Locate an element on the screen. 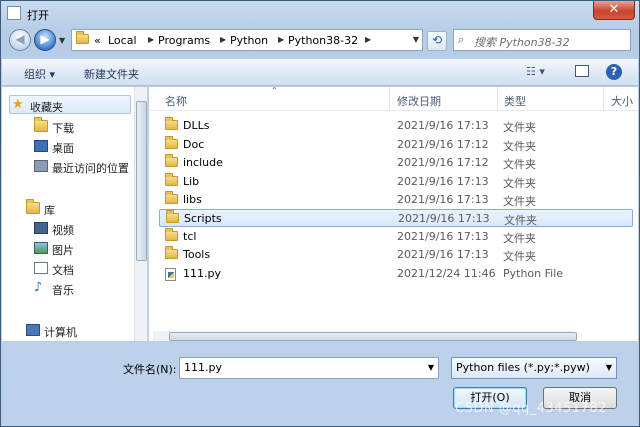 This screenshot has height=427, width=640. breadcrumb-prefix: « is located at coordinates (97, 40).